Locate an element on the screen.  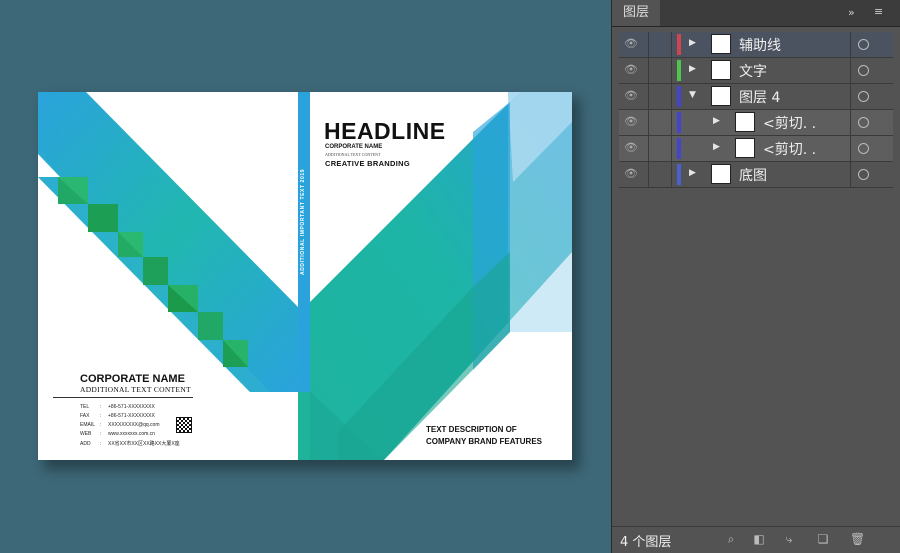
additional-text: ADDITIONAL TEXT CONTENT is located at coordinates (135, 389).